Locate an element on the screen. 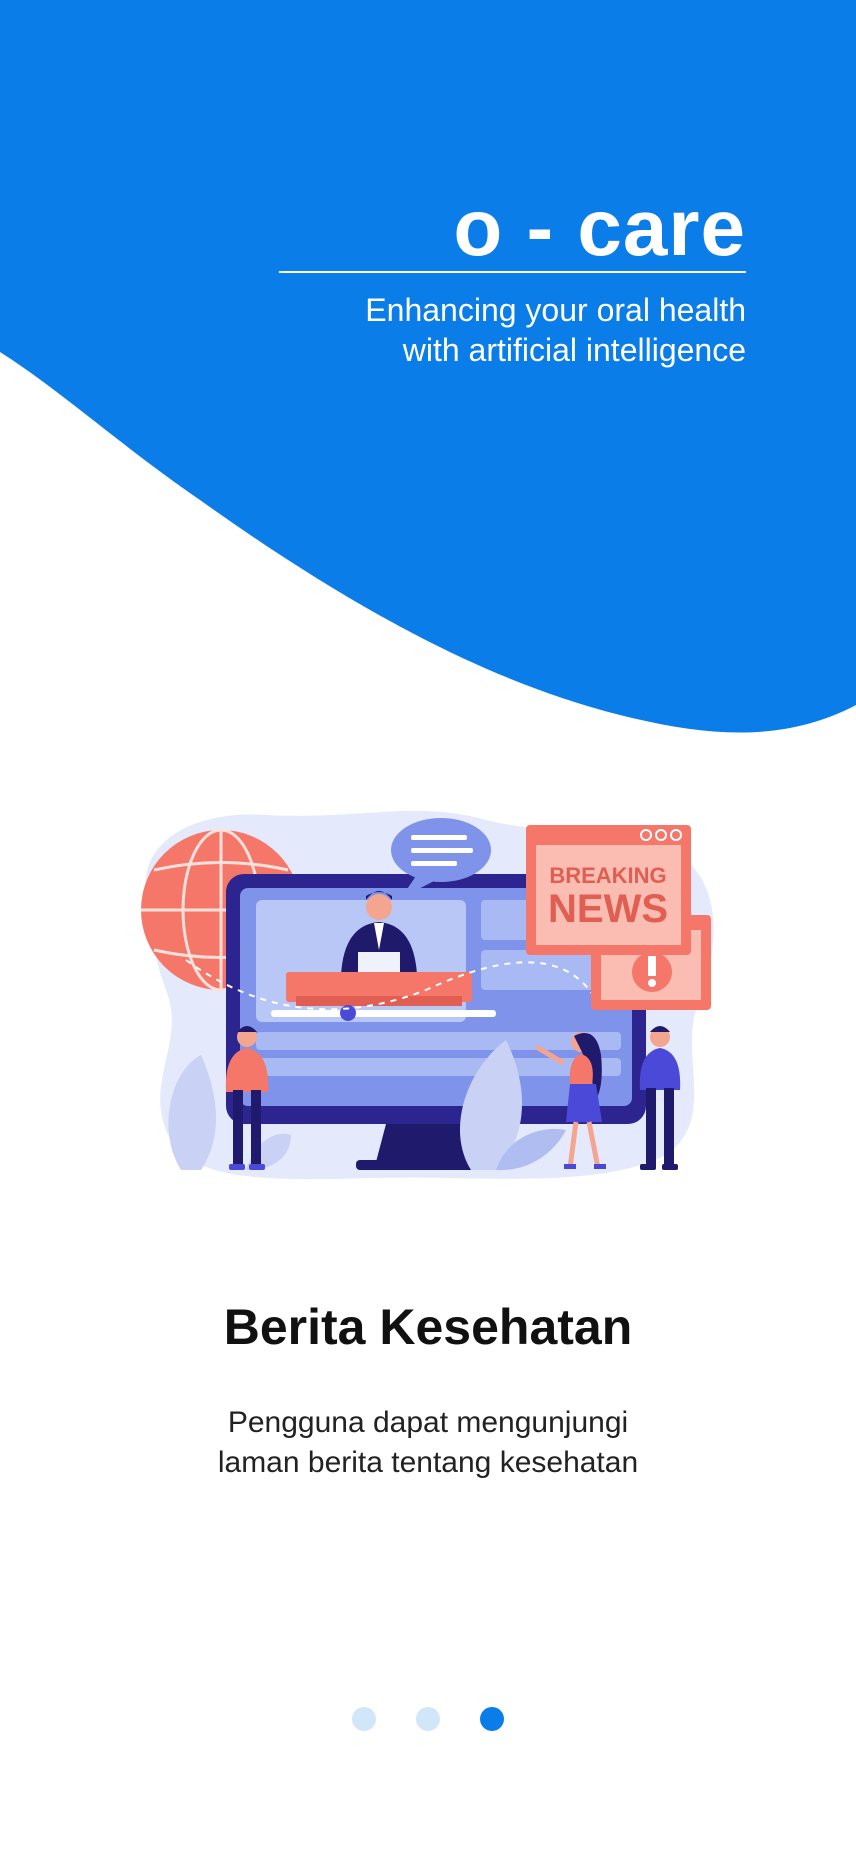 This screenshot has height=1852, width=856. news-illustration: BREAKING NEWS is located at coordinates (427, 995).